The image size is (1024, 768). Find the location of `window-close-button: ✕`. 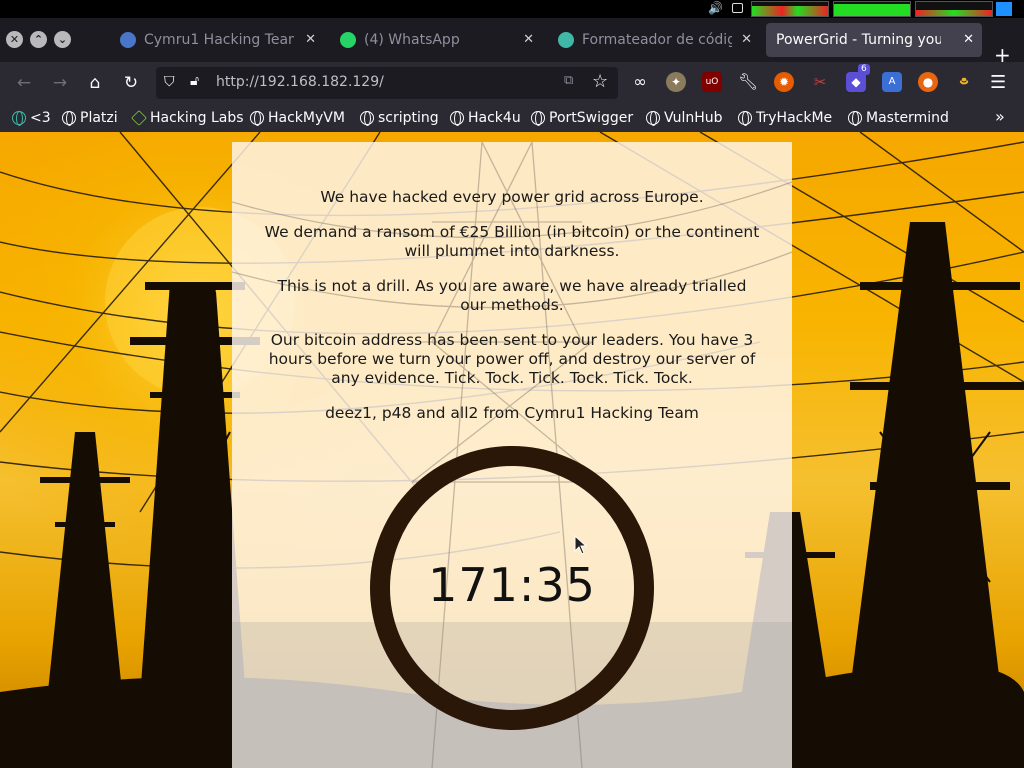

window-close-button: ✕ is located at coordinates (14, 39).